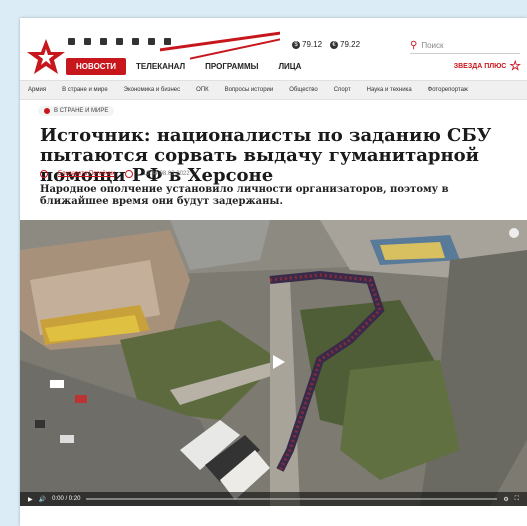 The image size is (527, 526). What do you see at coordinates (47, 111) in the screenshot?
I see `section-dot-icon` at bounding box center [47, 111].